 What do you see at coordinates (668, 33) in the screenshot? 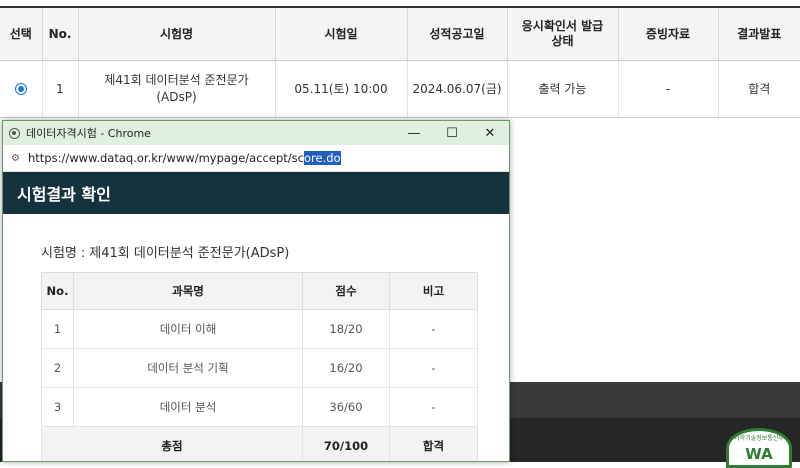
I see `col-header-evidence: 증빙자료` at bounding box center [668, 33].